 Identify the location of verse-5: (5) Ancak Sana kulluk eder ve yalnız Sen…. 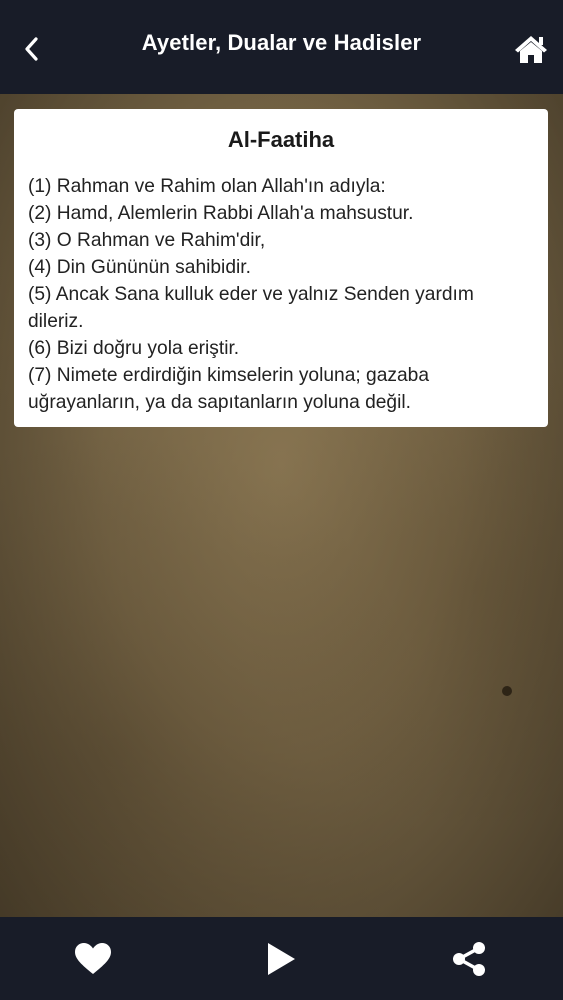
(251, 308).